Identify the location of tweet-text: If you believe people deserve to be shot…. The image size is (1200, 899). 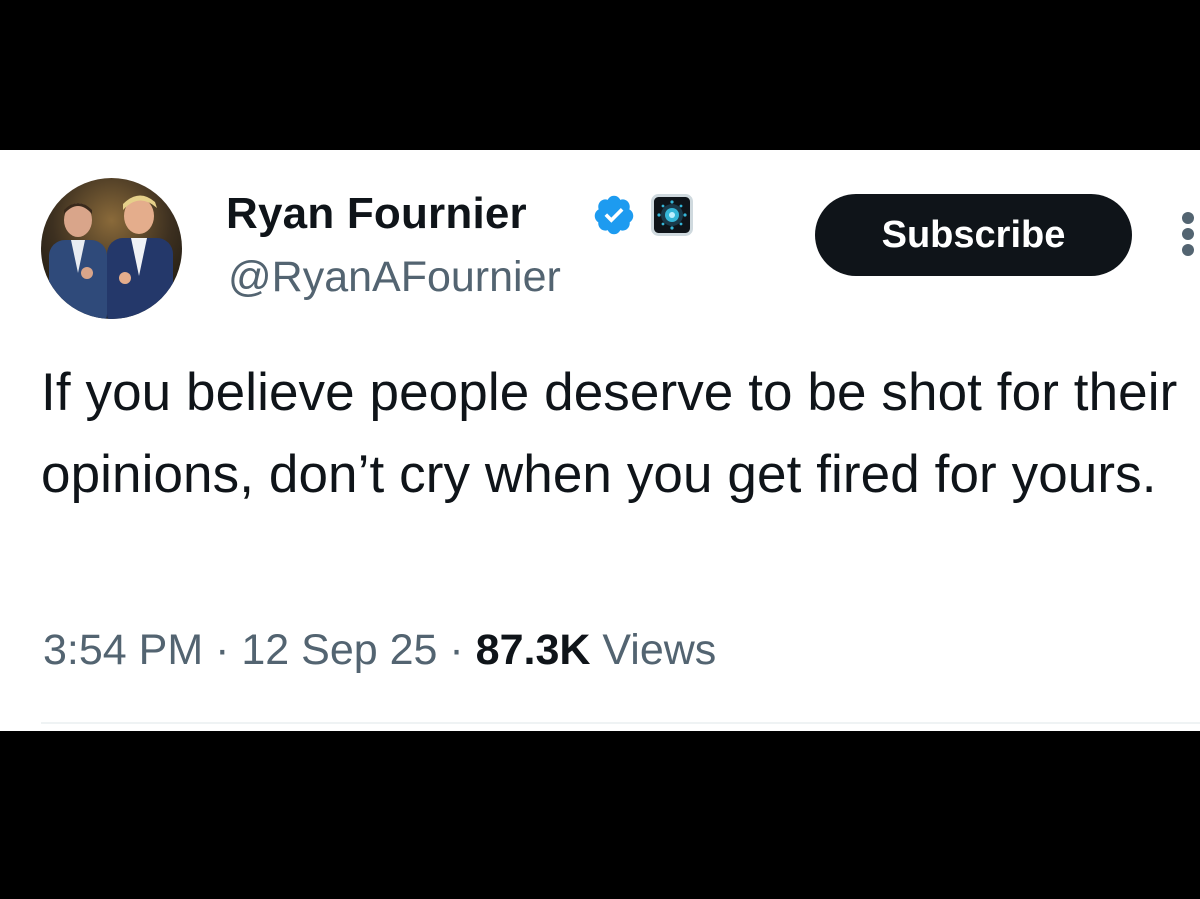
(609, 433).